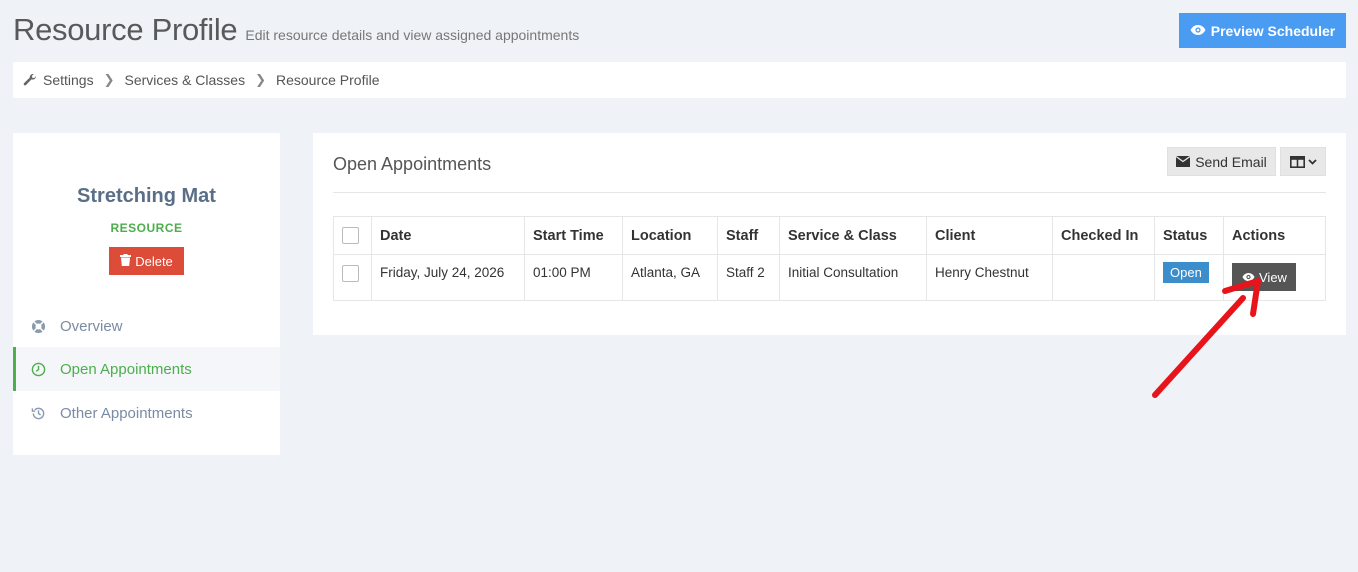  What do you see at coordinates (126, 369) in the screenshot?
I see `sidebar-item-label: Open Appointments` at bounding box center [126, 369].